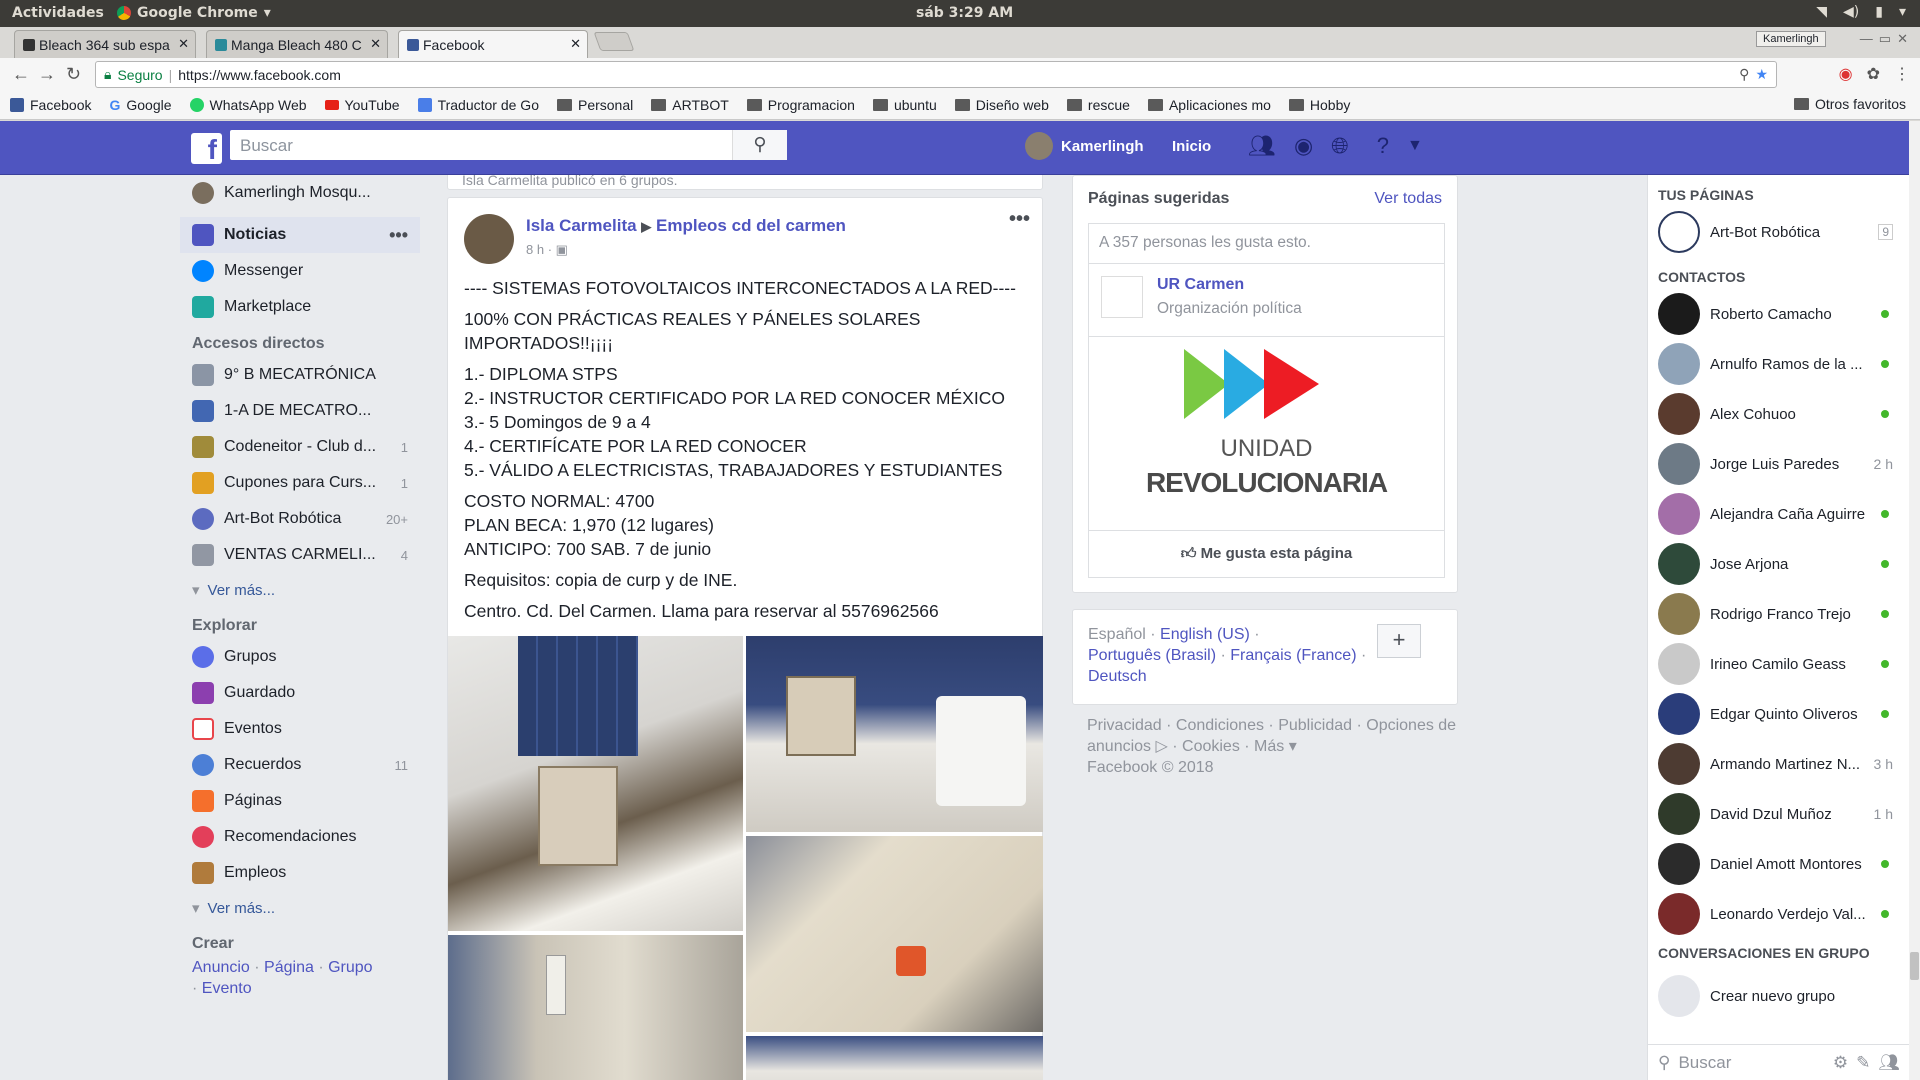 This screenshot has height=1080, width=1920. Describe the element at coordinates (1408, 199) in the screenshot. I see `see-all-link: Ver todas` at that location.